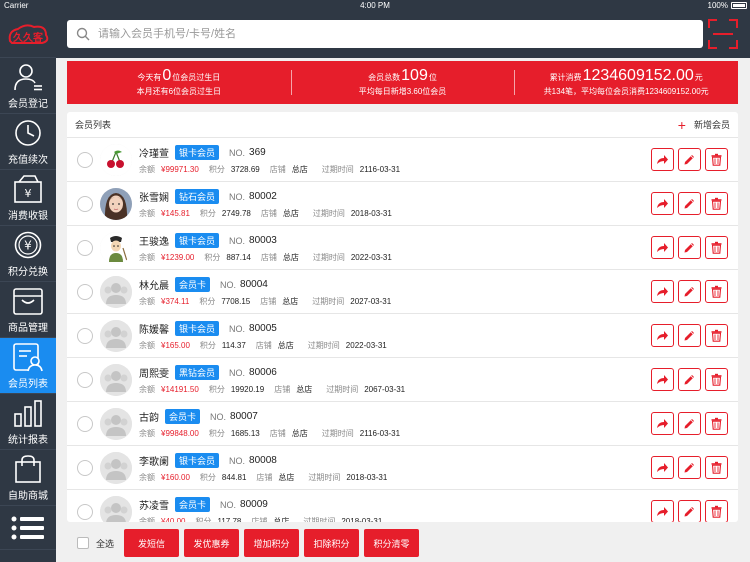 This screenshot has width=750, height=562. I want to click on sidebar-item-member-list: 会员列表, so click(28, 366).